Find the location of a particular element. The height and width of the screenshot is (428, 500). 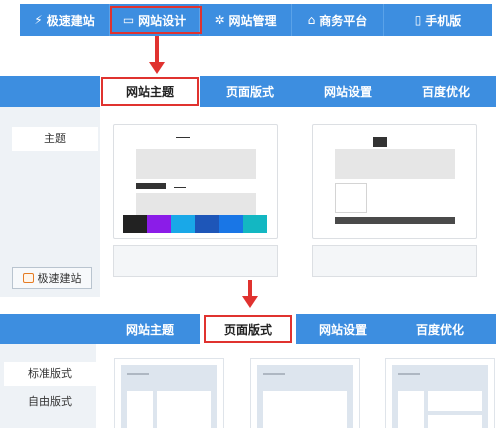

gear-icon: ✲ is located at coordinates (219, 20).